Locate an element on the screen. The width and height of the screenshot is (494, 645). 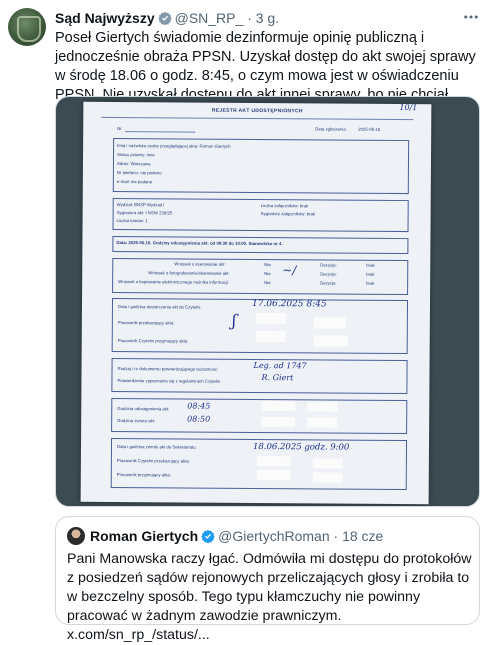
blue-verified-badge-icon is located at coordinates (208, 536).